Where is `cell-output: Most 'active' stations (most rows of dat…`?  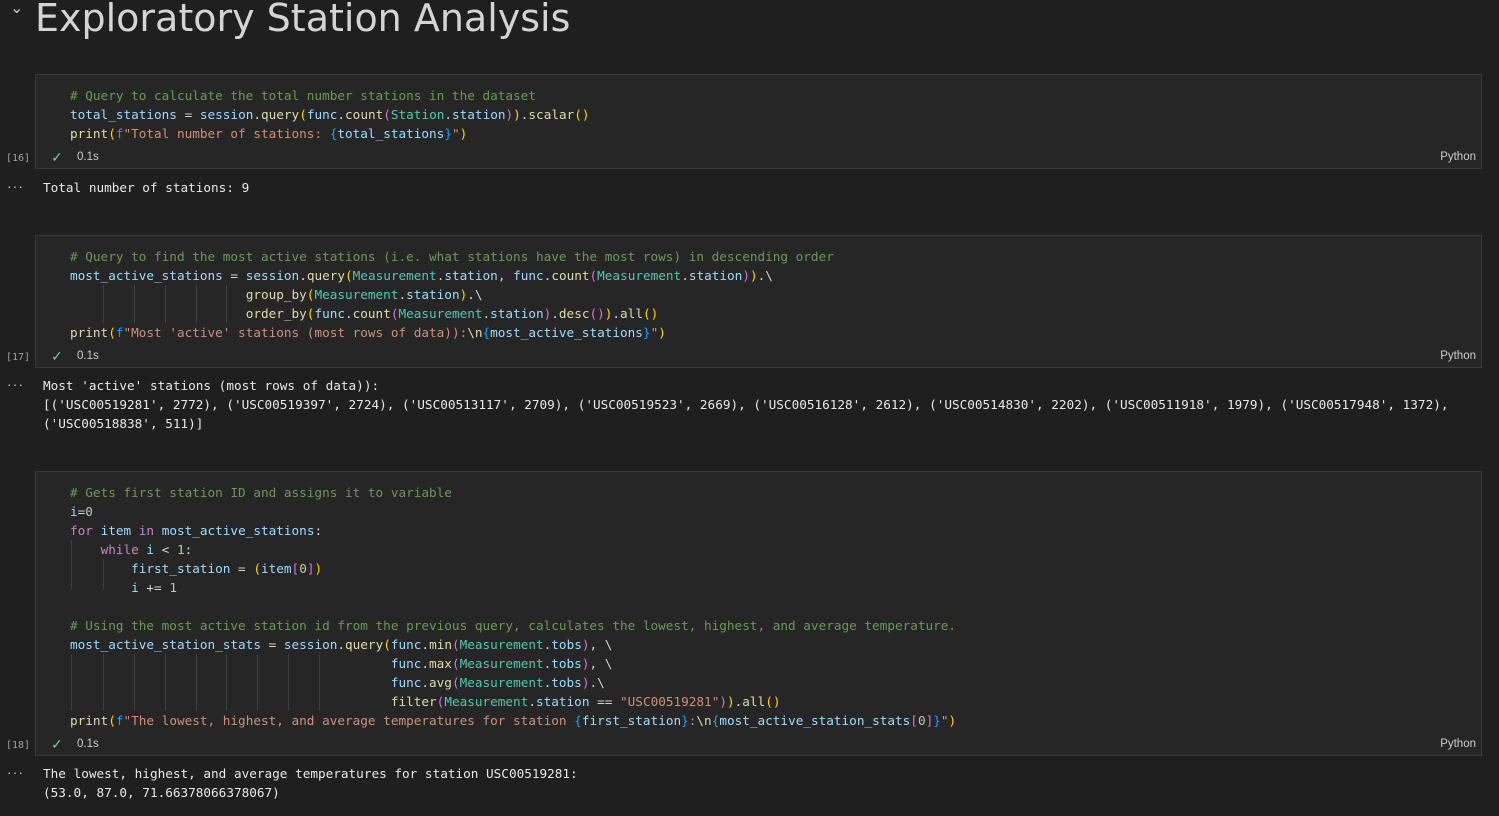 cell-output: Most 'active' stations (most rows of dat… is located at coordinates (746, 404).